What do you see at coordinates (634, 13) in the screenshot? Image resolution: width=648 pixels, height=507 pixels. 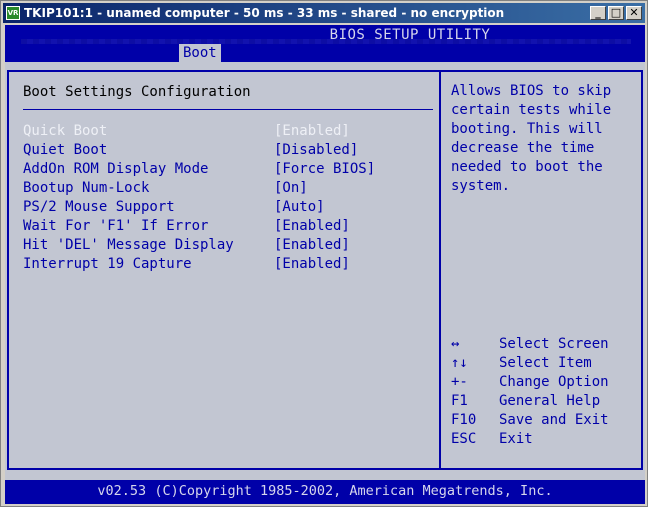 I see `close-button: ✕` at bounding box center [634, 13].